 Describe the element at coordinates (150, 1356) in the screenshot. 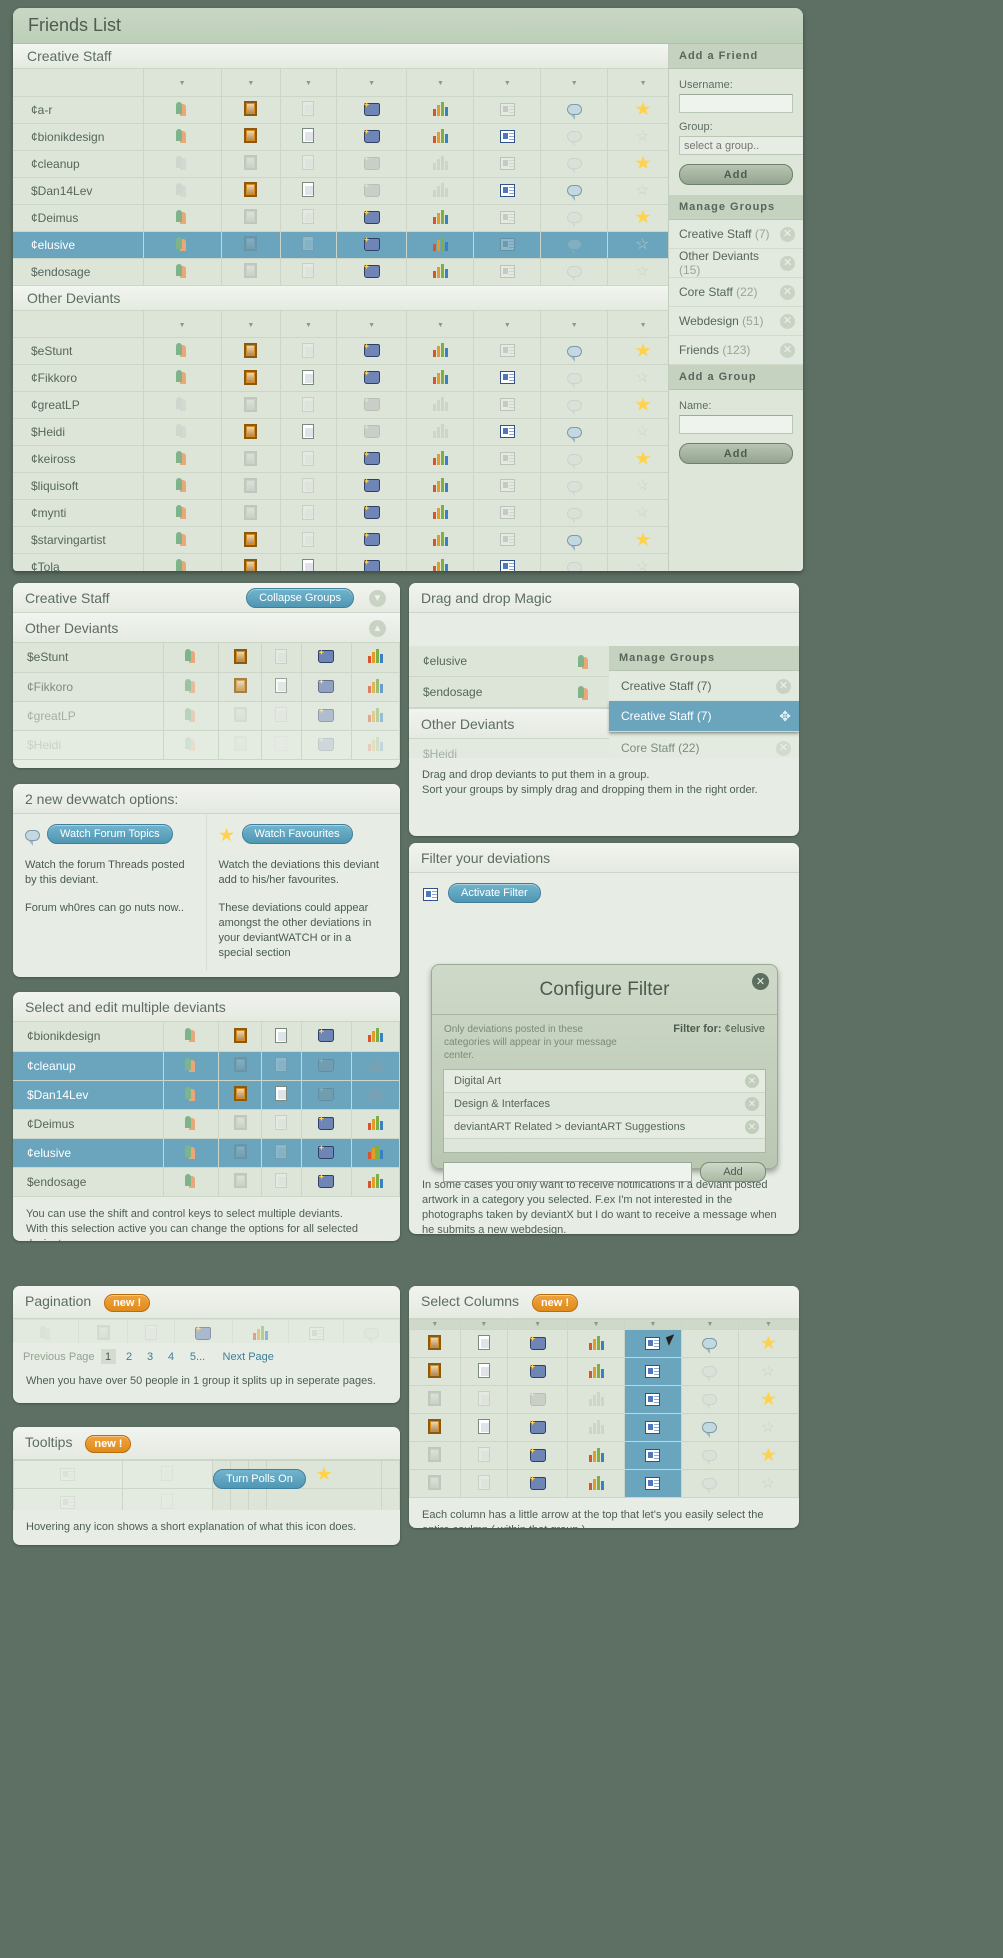

I see `page-3: 3` at that location.